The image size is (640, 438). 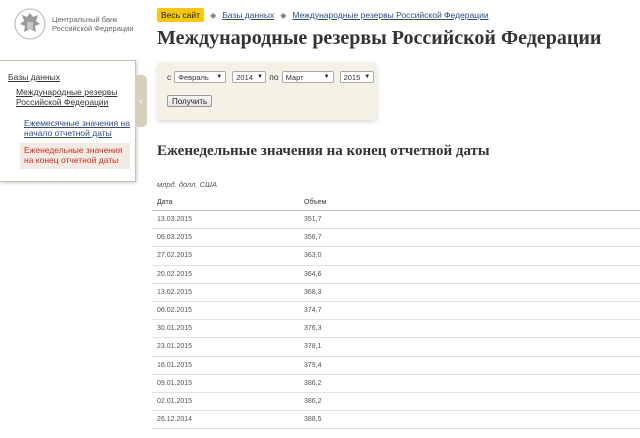 I want to click on cell-date: 13.02.2015, so click(x=175, y=292).